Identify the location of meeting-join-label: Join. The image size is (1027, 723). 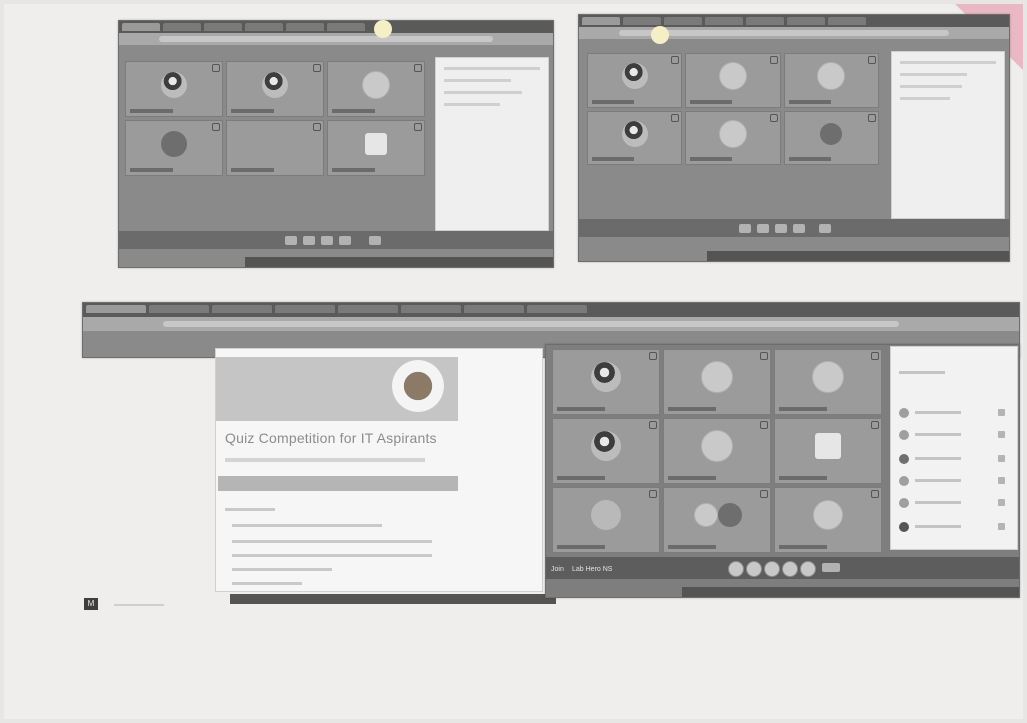
(557, 569).